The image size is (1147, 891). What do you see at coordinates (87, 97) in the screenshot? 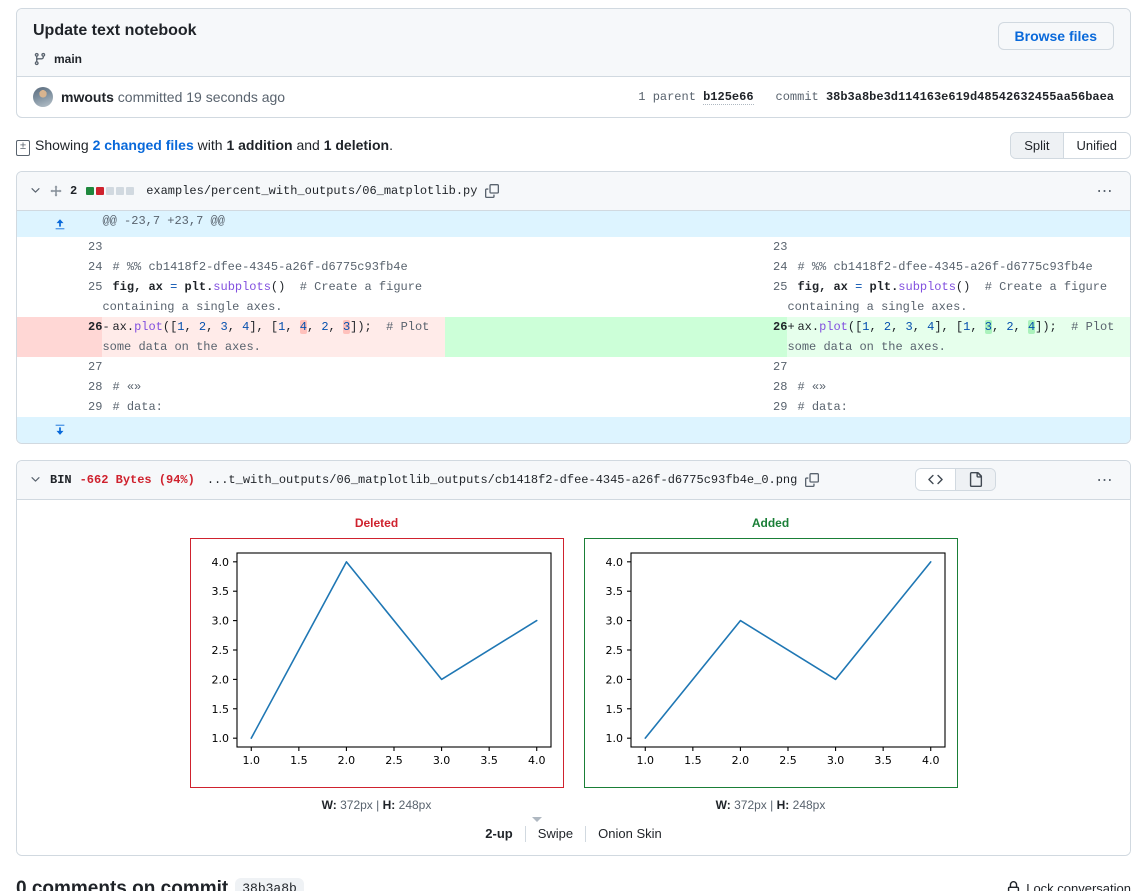
I see `author-name: mwouts` at bounding box center [87, 97].